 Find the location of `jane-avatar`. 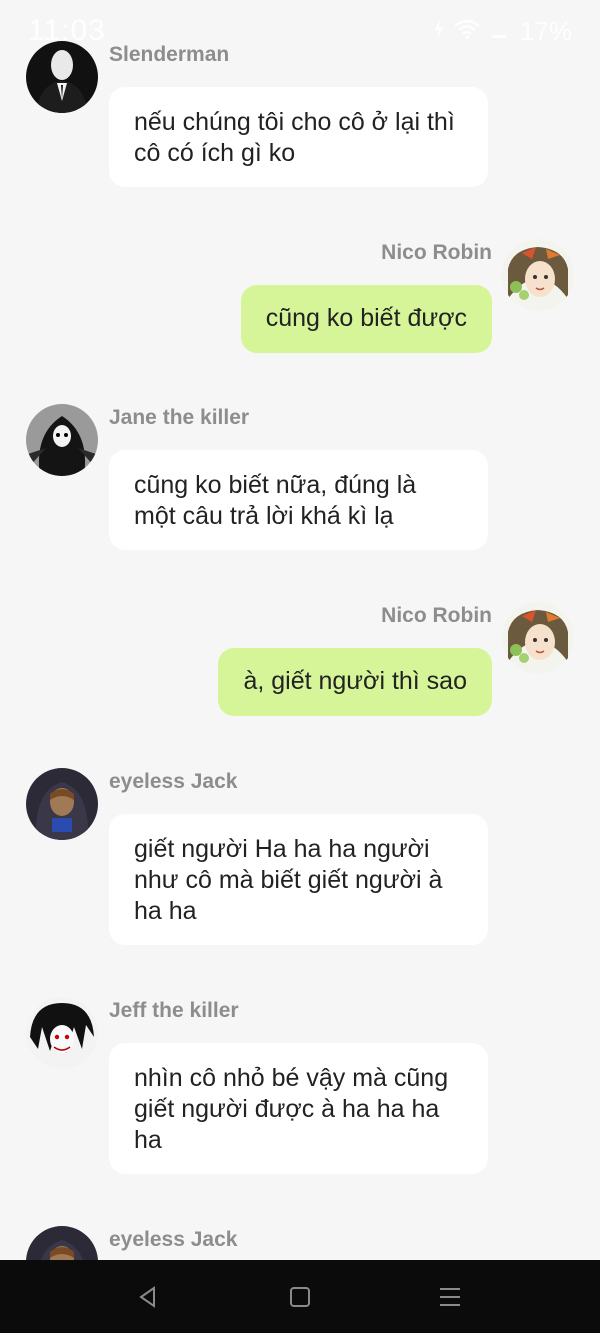

jane-avatar is located at coordinates (62, 440).